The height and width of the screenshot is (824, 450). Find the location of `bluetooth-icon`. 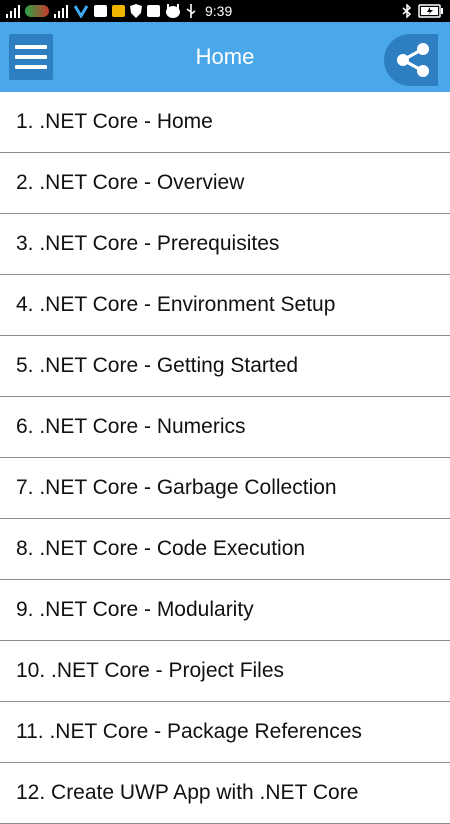

bluetooth-icon is located at coordinates (407, 11).